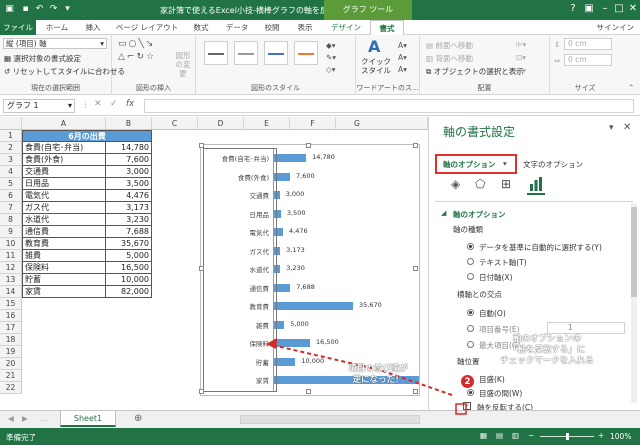 This screenshot has width=640, height=445. What do you see at coordinates (461, 409) in the screenshot?
I see `checkbox-highlight` at bounding box center [461, 409].